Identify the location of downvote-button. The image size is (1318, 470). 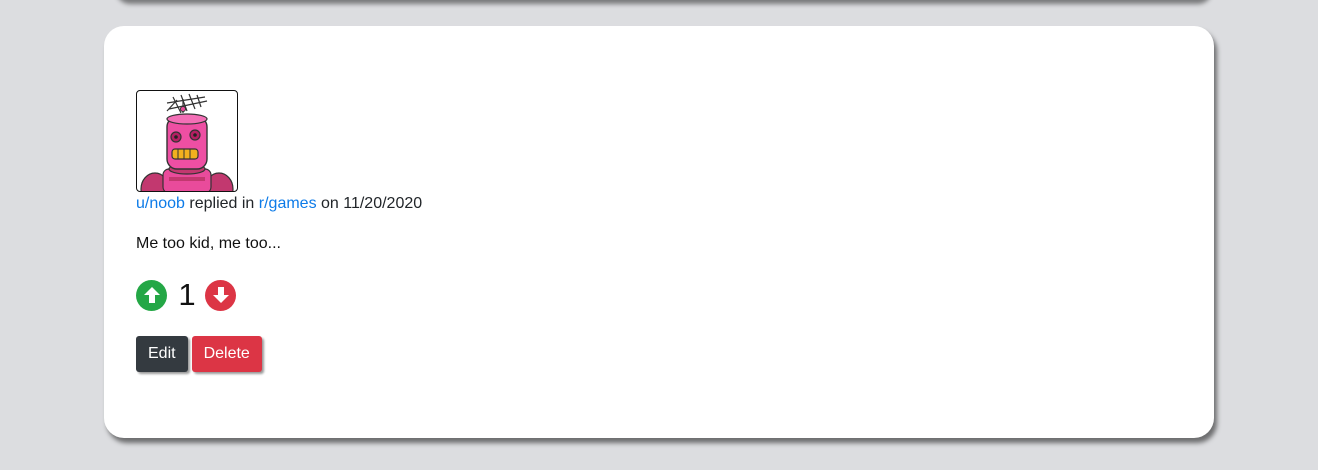
(220, 295).